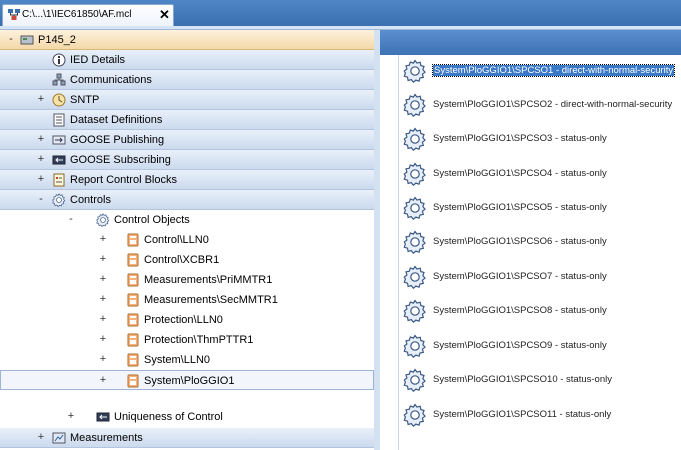  Describe the element at coordinates (187, 200) in the screenshot. I see `tree-item-controls: - Controls` at that location.